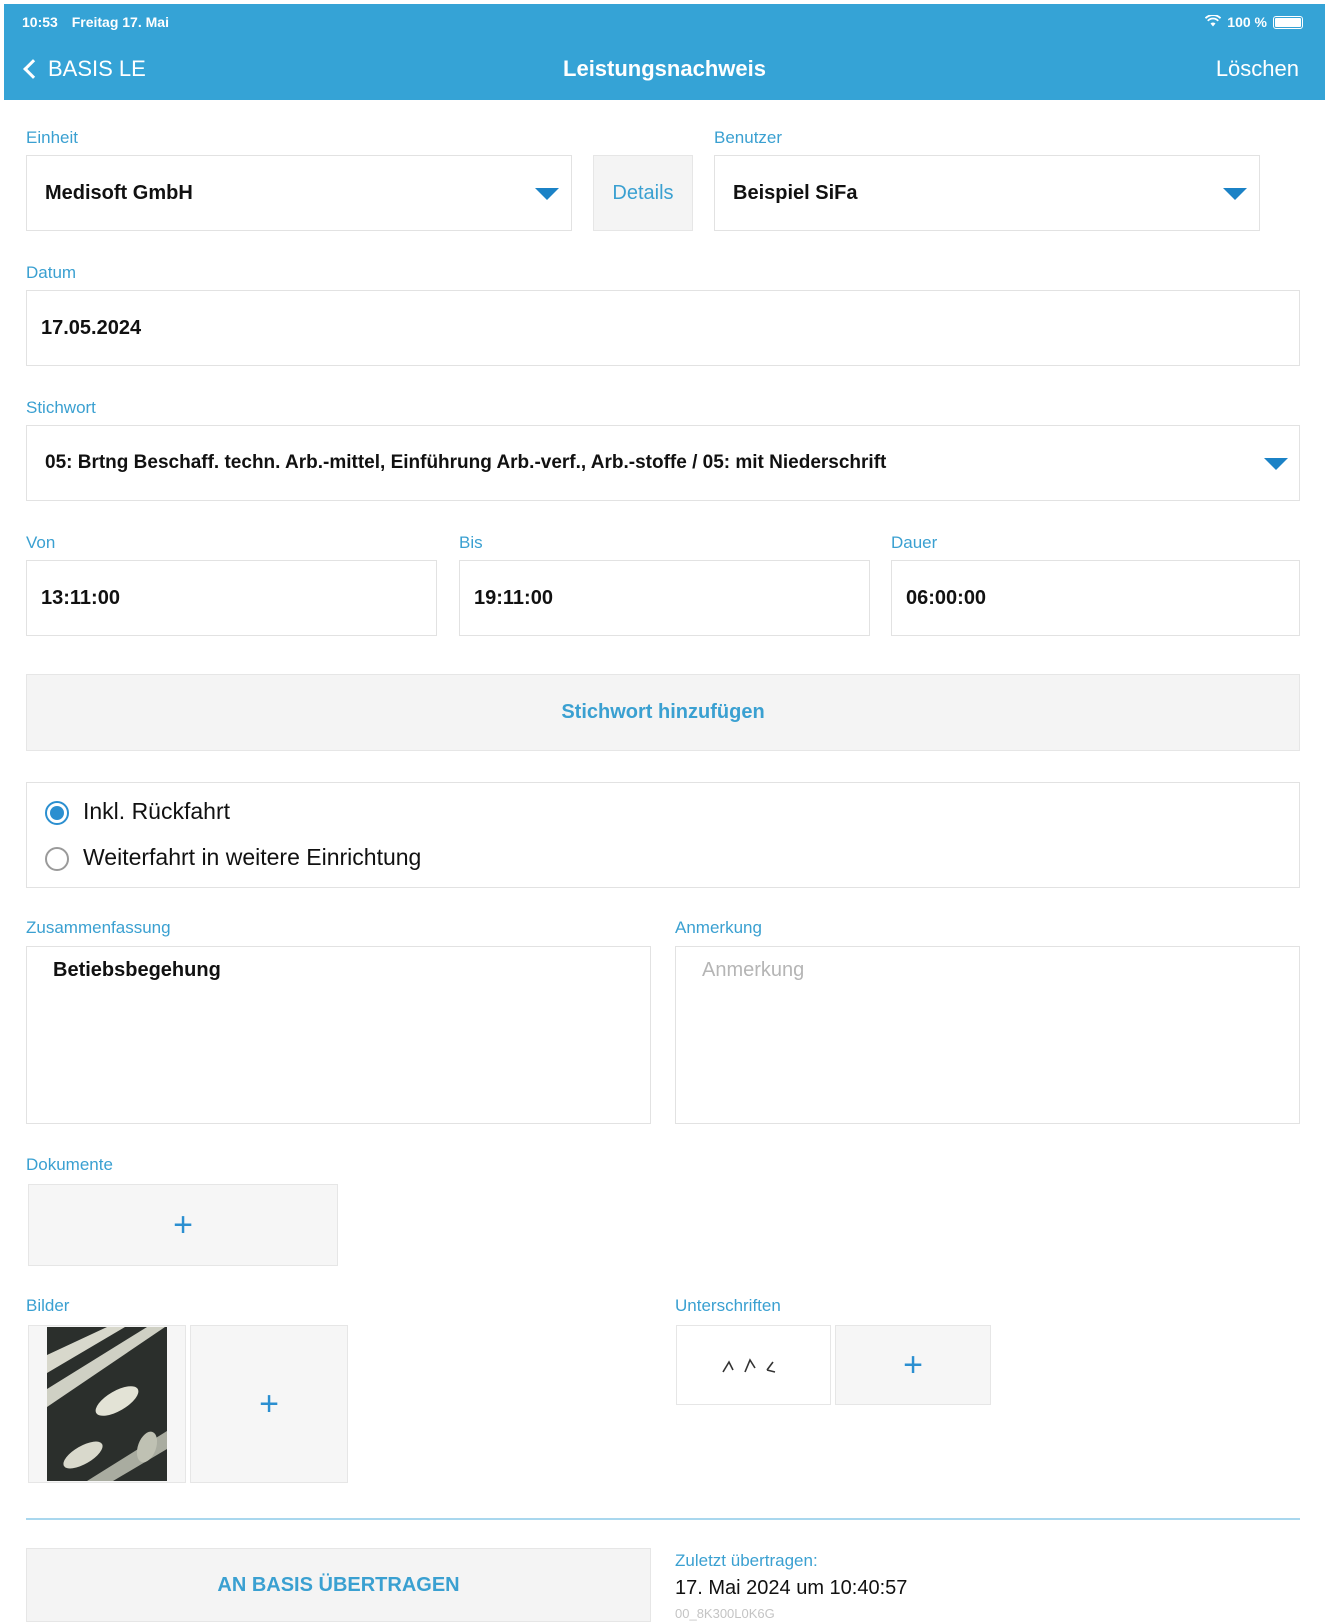  What do you see at coordinates (663, 328) in the screenshot?
I see `datum-field: 17.05.2024` at bounding box center [663, 328].